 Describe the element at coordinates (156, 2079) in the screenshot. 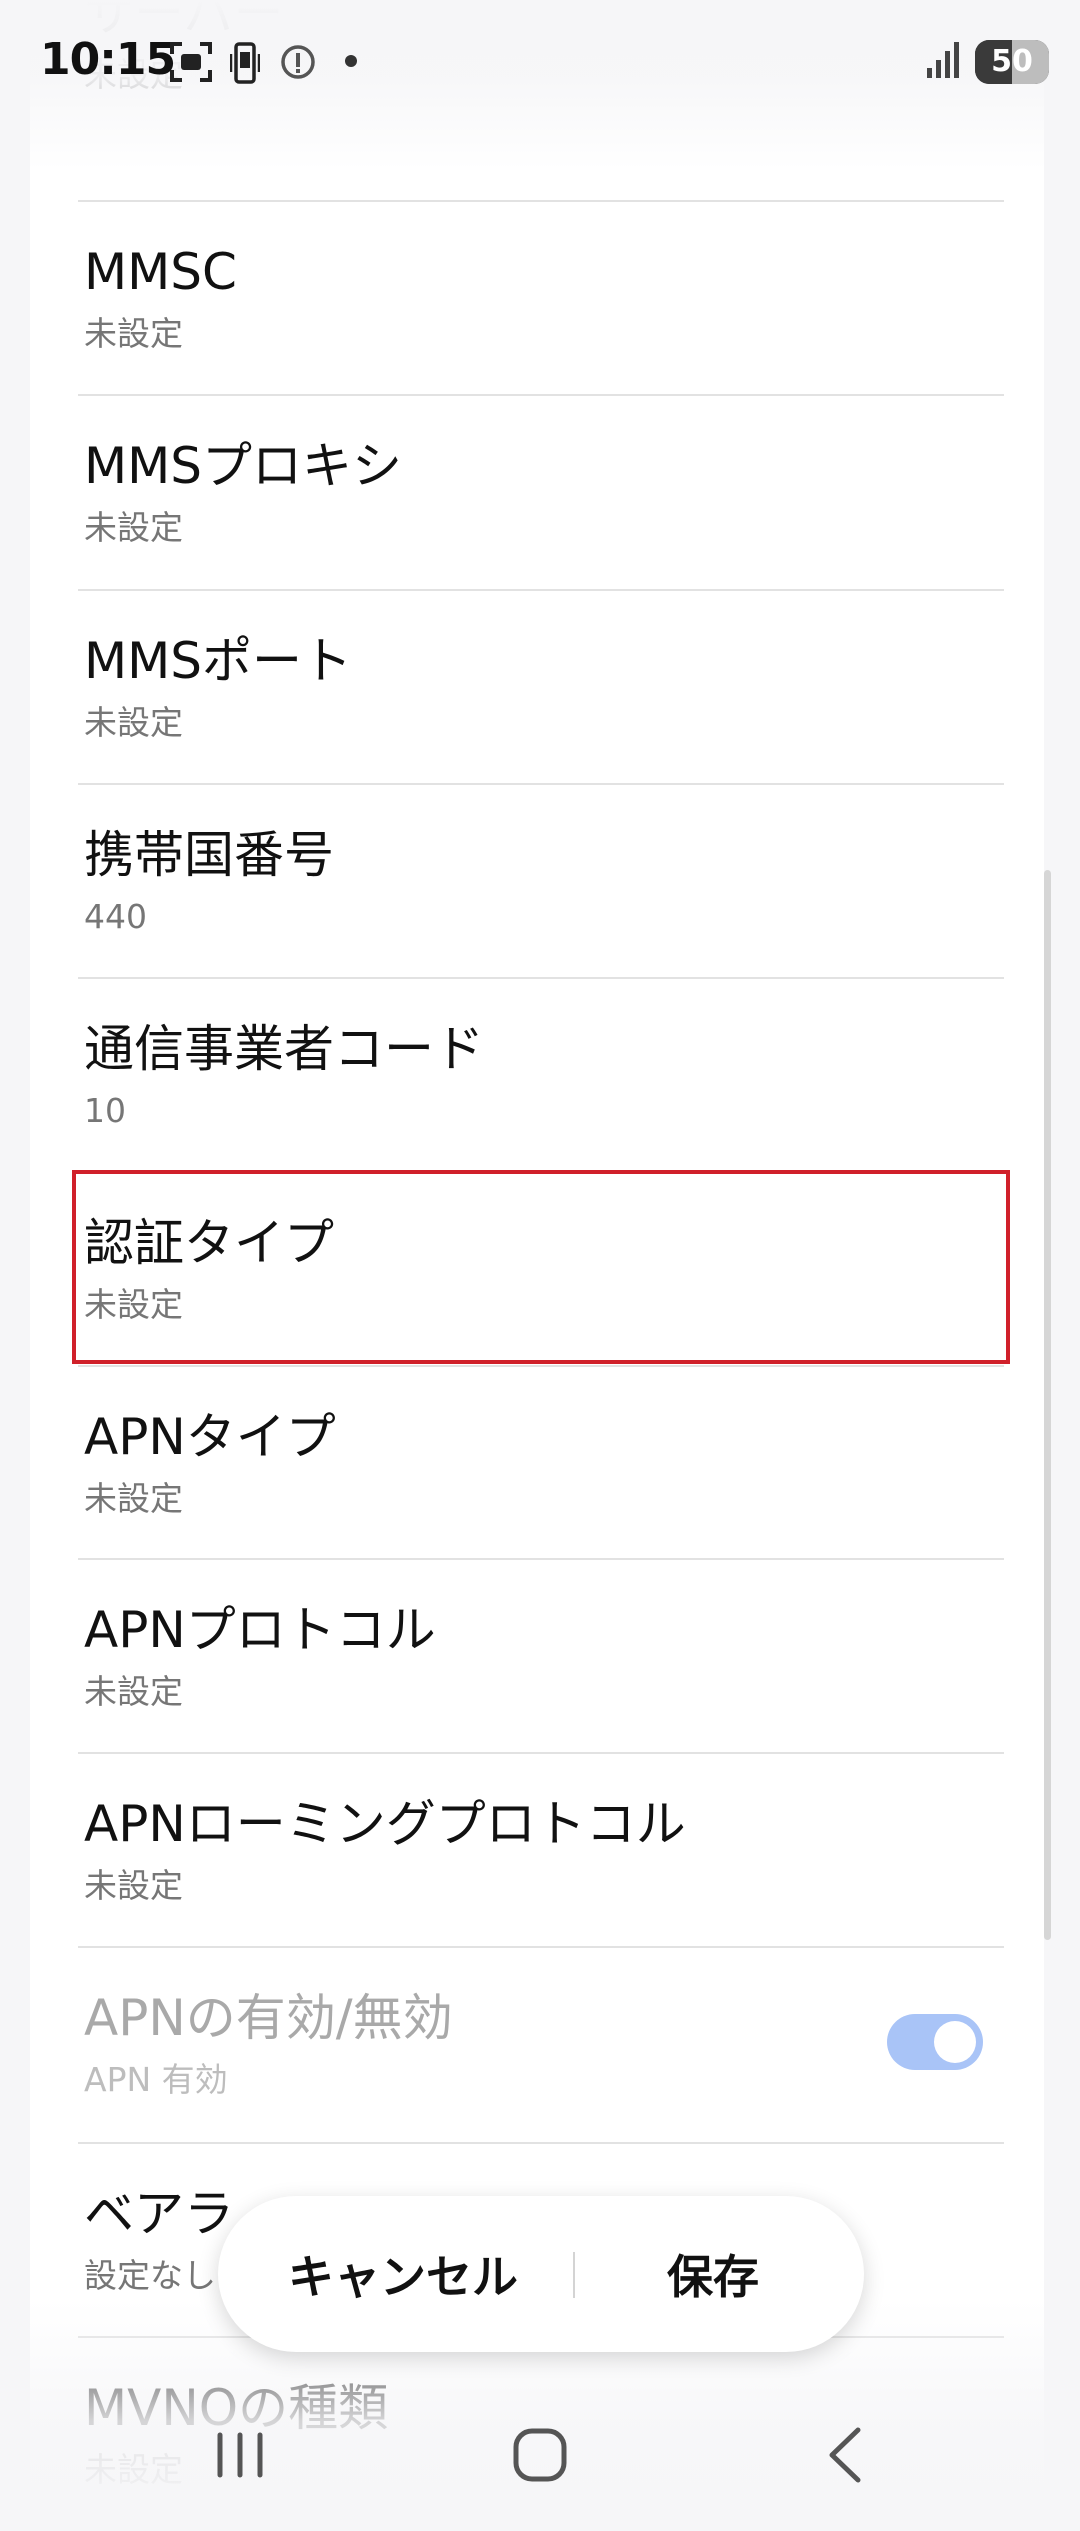

I see `item-summary: APN 有効` at that location.